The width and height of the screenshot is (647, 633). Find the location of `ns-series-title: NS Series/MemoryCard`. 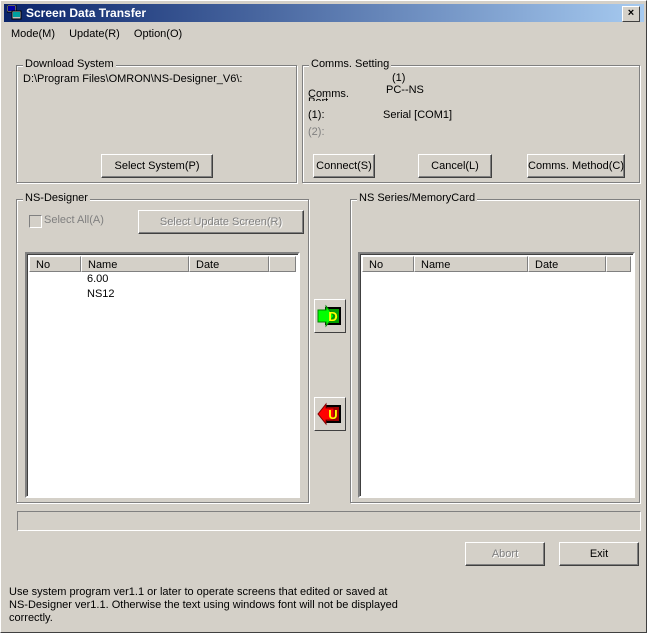

ns-series-title: NS Series/MemoryCard is located at coordinates (417, 198).